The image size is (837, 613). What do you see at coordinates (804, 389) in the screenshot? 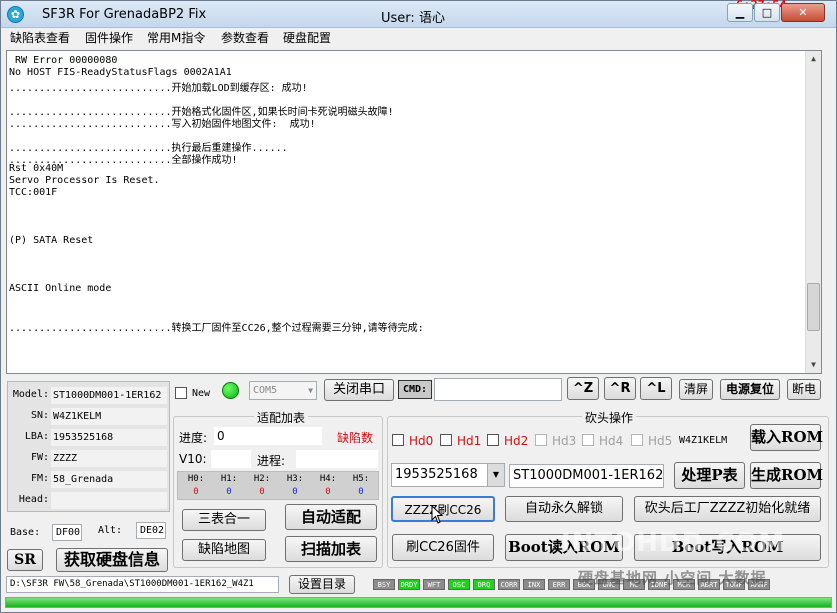
I see `power-off-button: 断电` at bounding box center [804, 389].